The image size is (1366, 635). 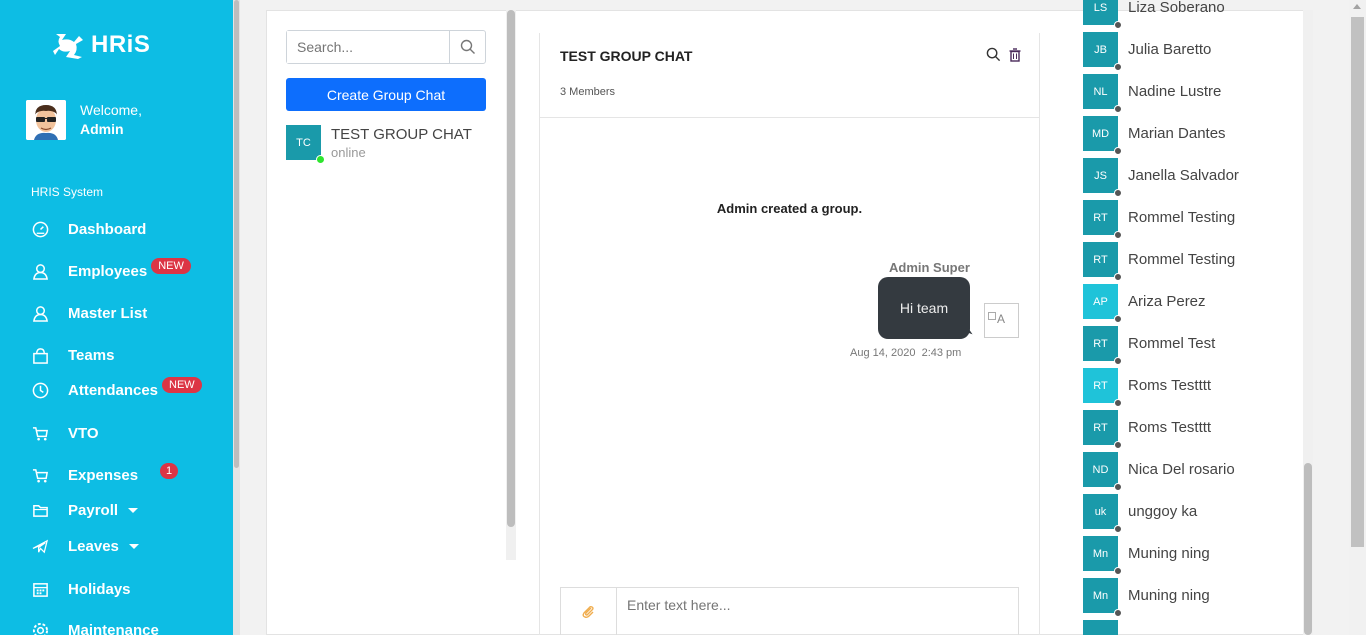 What do you see at coordinates (95, 626) in the screenshot?
I see `sidebar-item-maintenance: Maintenance` at bounding box center [95, 626].